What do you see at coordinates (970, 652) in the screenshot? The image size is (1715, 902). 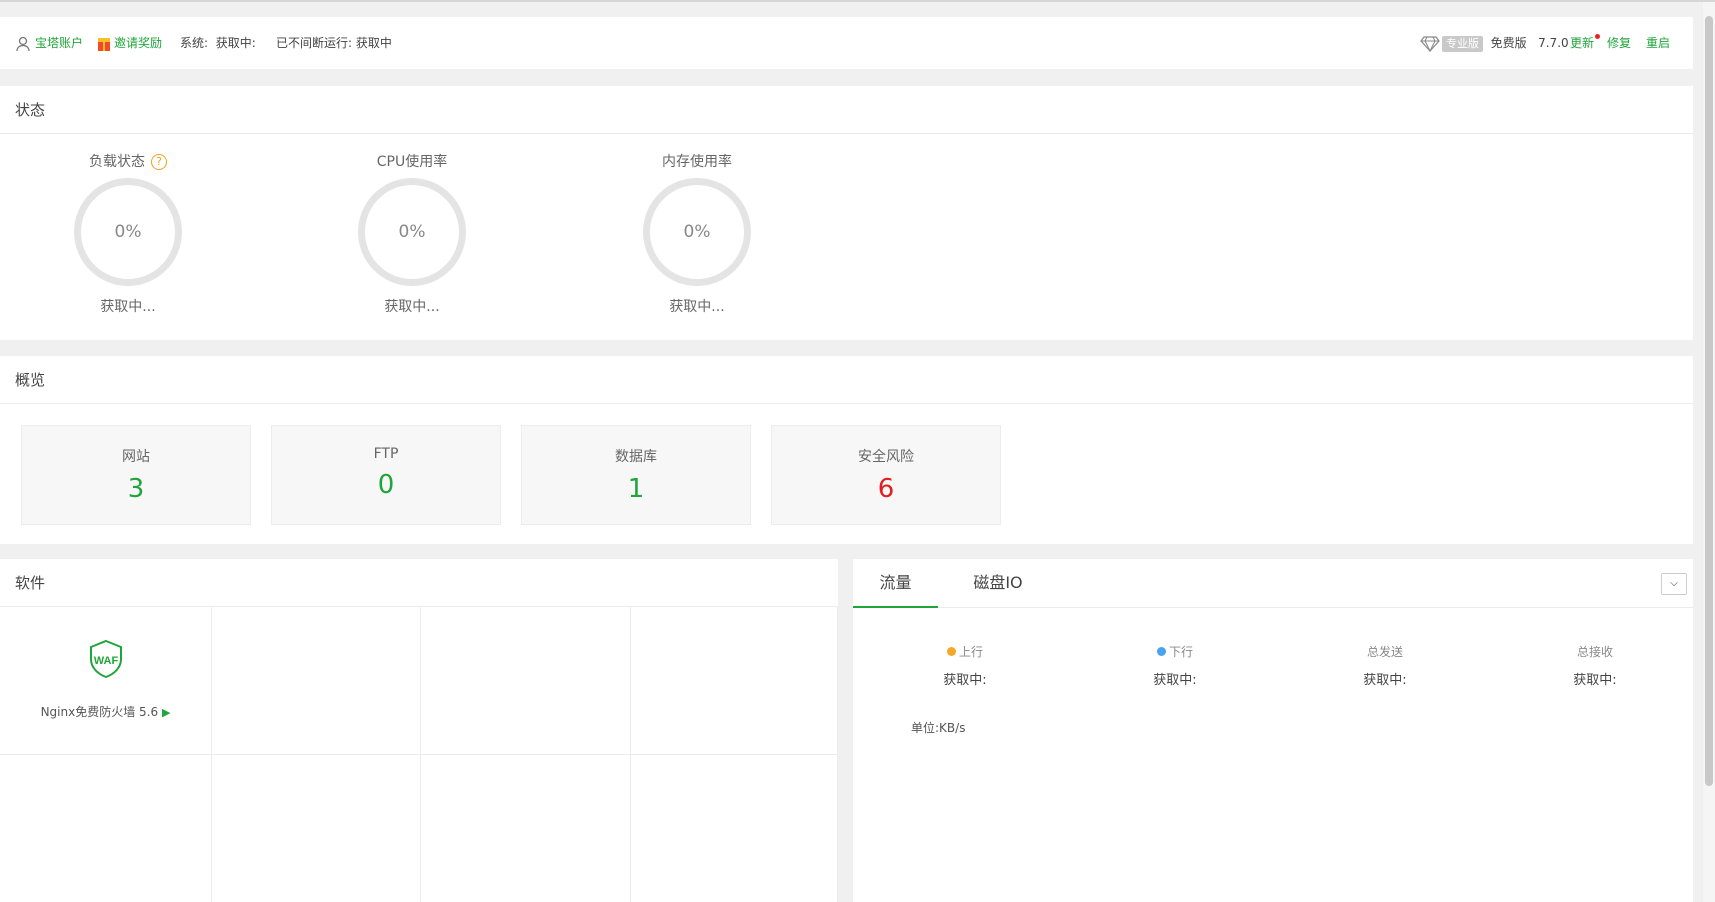 I see `stat-label-text: 上行` at bounding box center [970, 652].